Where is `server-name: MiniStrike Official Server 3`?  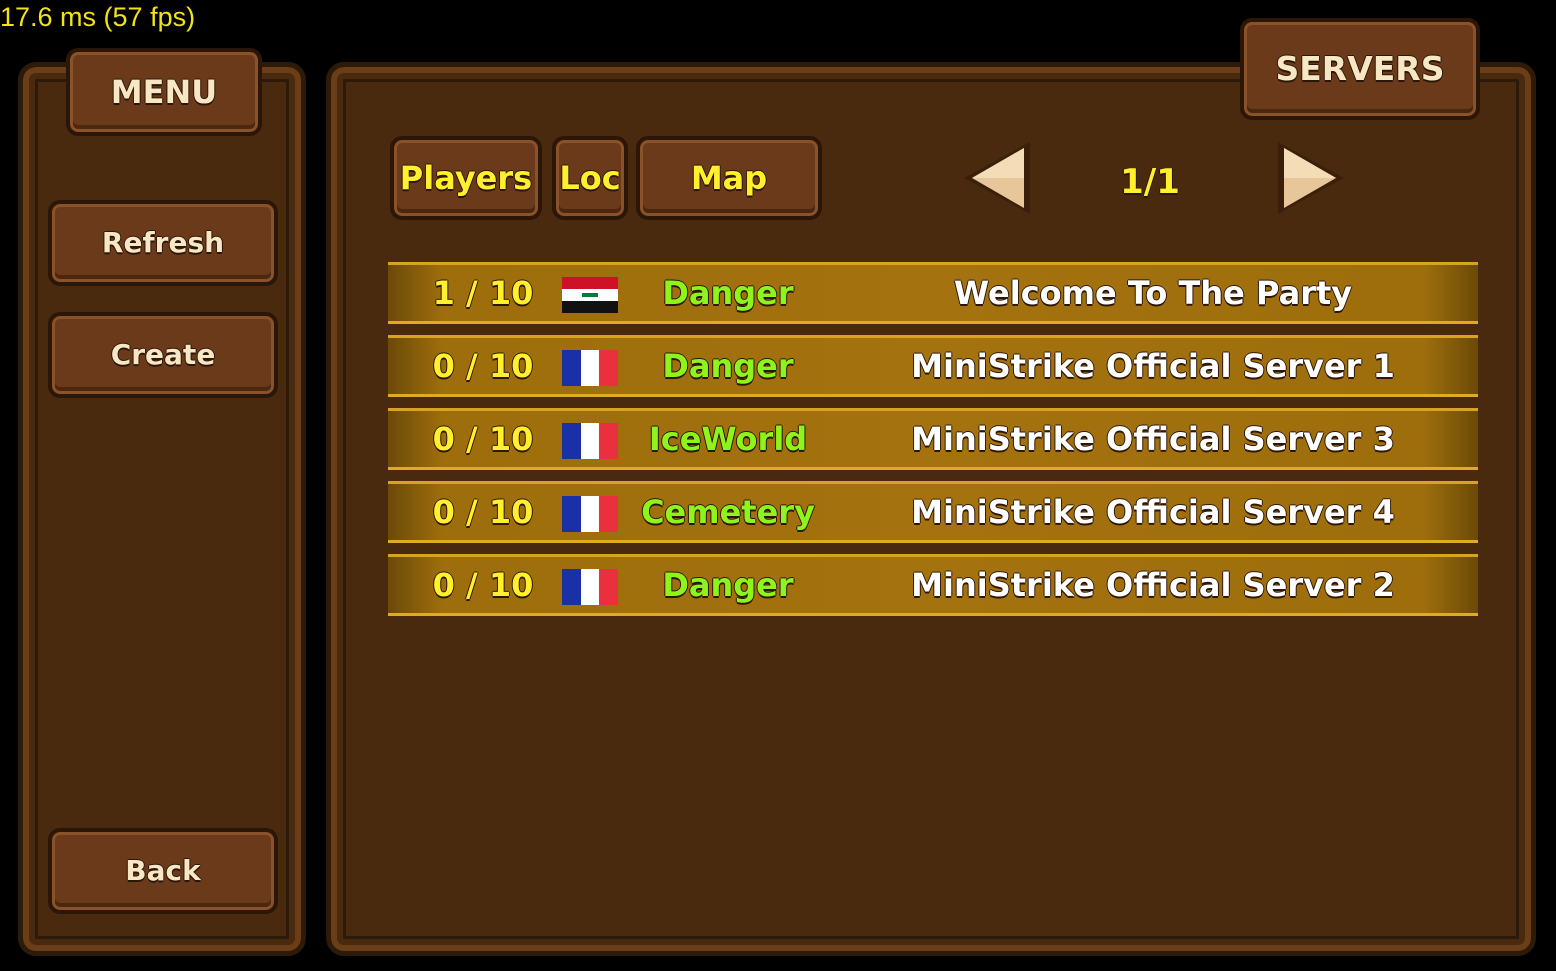
server-name: MiniStrike Official Server 3 is located at coordinates (1153, 439).